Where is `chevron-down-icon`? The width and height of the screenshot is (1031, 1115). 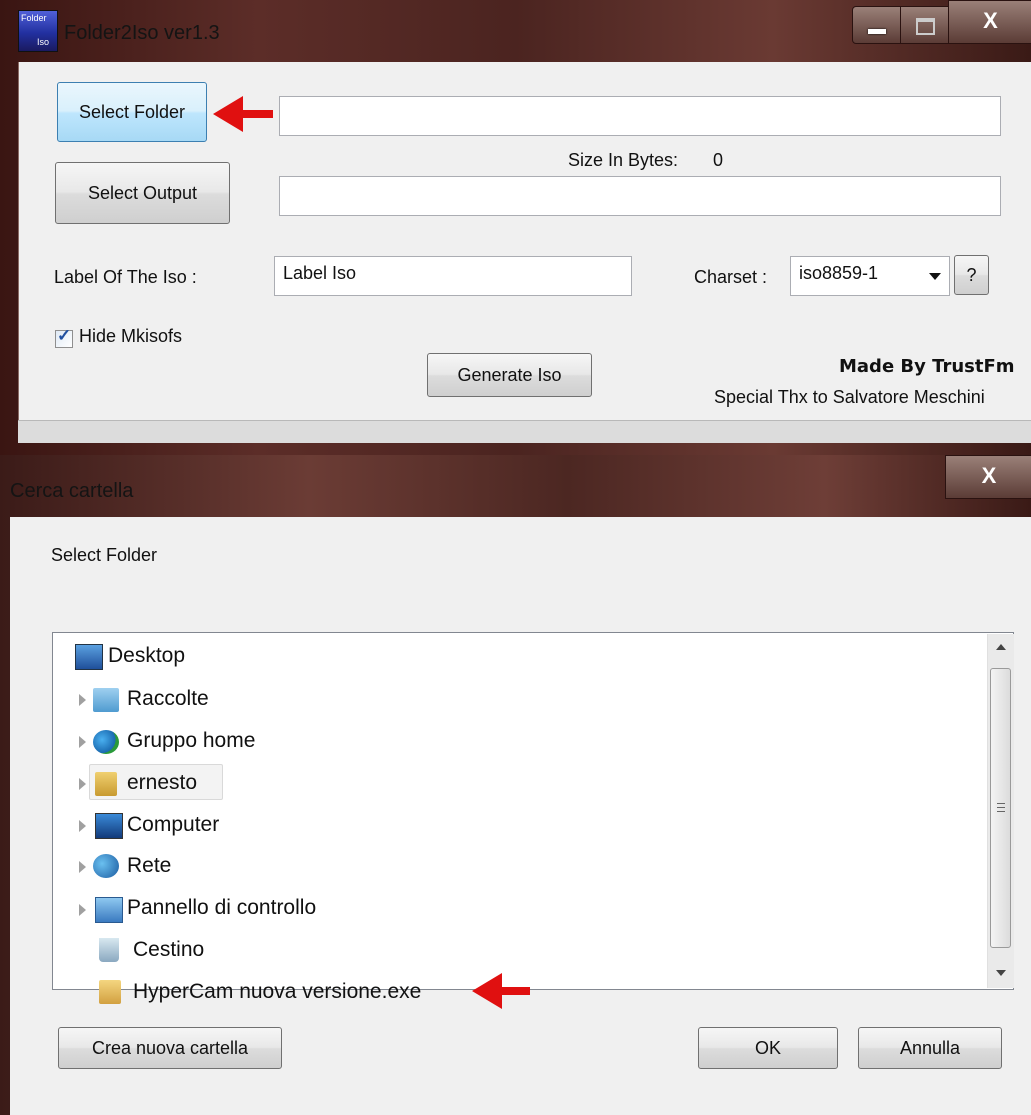 chevron-down-icon is located at coordinates (935, 276).